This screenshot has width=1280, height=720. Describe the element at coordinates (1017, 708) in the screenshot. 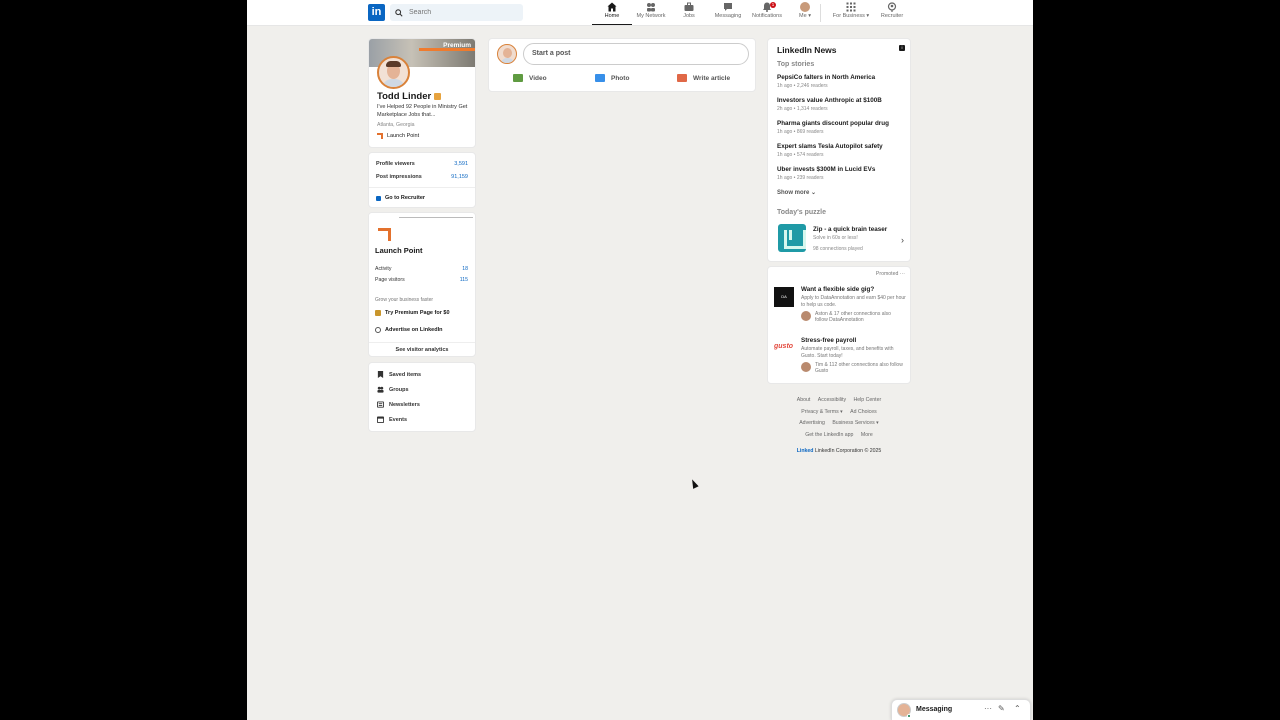

I see `chevron-up-icon: ⌃` at that location.